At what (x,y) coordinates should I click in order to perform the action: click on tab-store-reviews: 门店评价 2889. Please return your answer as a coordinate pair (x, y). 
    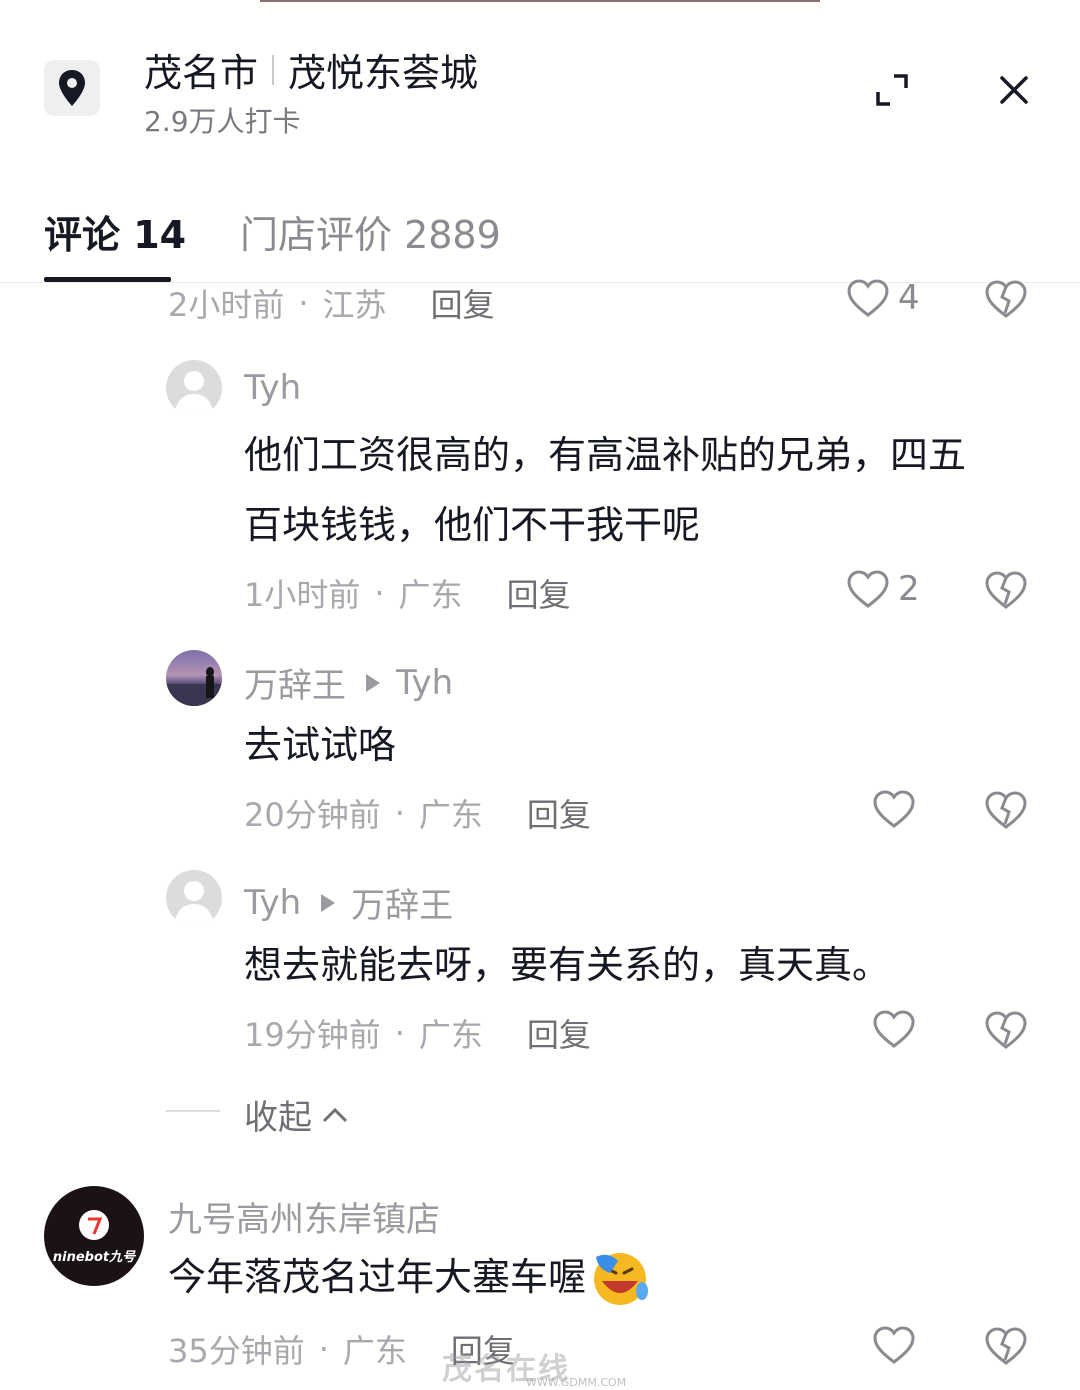
    Looking at the image, I should click on (370, 231).